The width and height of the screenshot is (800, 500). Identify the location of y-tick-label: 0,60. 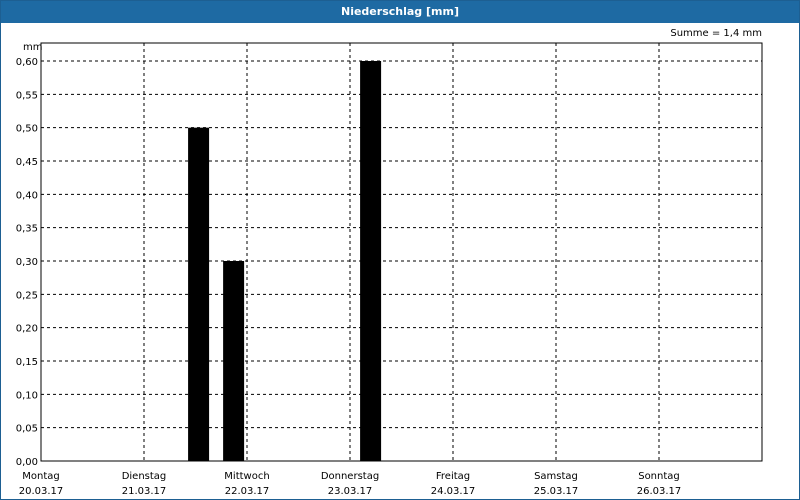
(27, 62).